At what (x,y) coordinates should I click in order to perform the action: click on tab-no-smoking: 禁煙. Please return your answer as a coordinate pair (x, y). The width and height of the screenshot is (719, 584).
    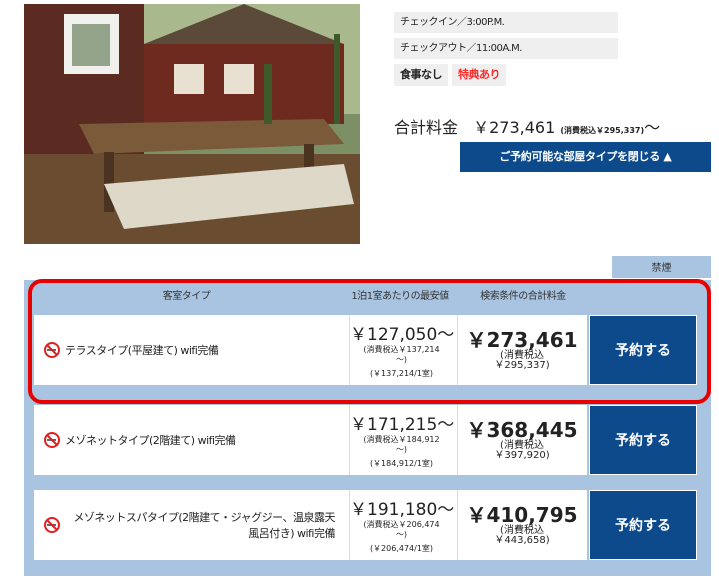
    Looking at the image, I should click on (661, 267).